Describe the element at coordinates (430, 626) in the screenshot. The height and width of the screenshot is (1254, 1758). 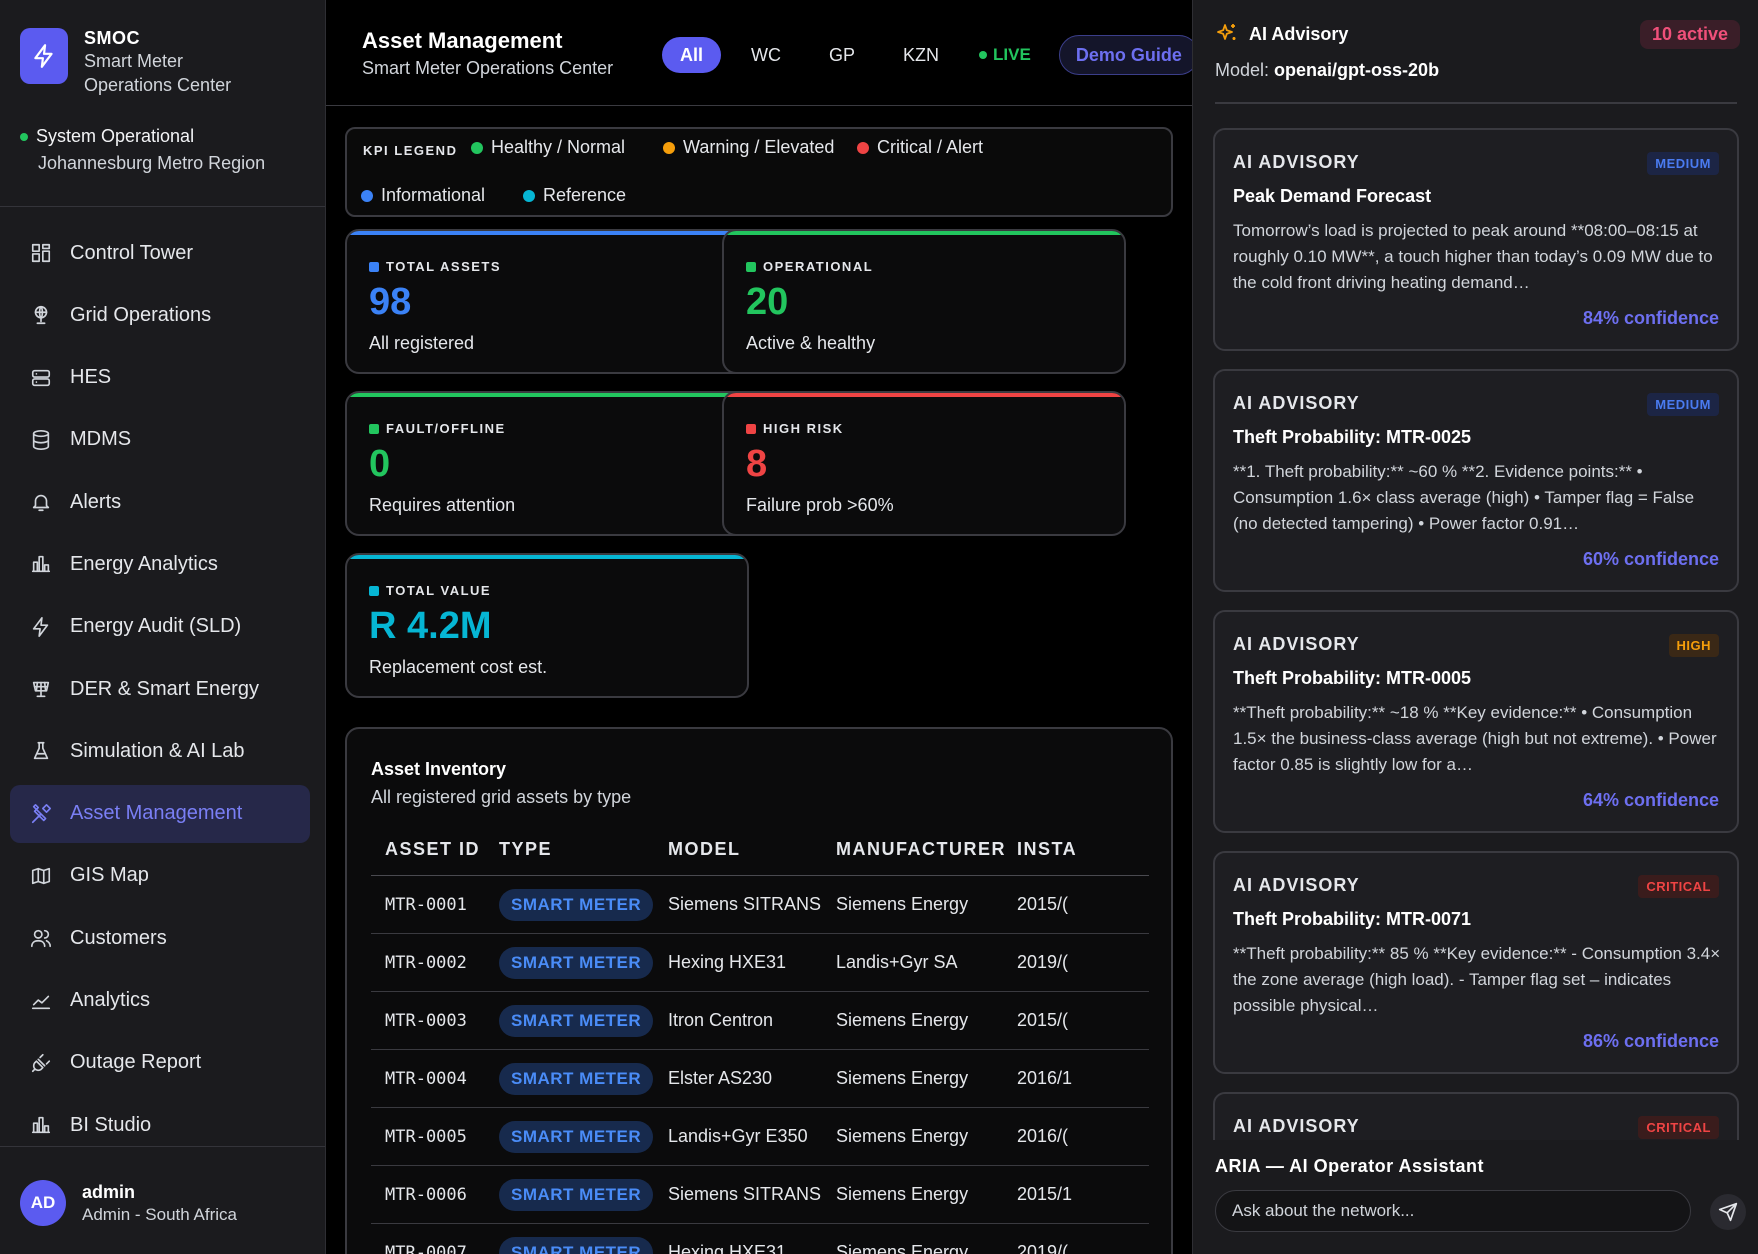
I see `kpi-value: R 4.2M` at that location.